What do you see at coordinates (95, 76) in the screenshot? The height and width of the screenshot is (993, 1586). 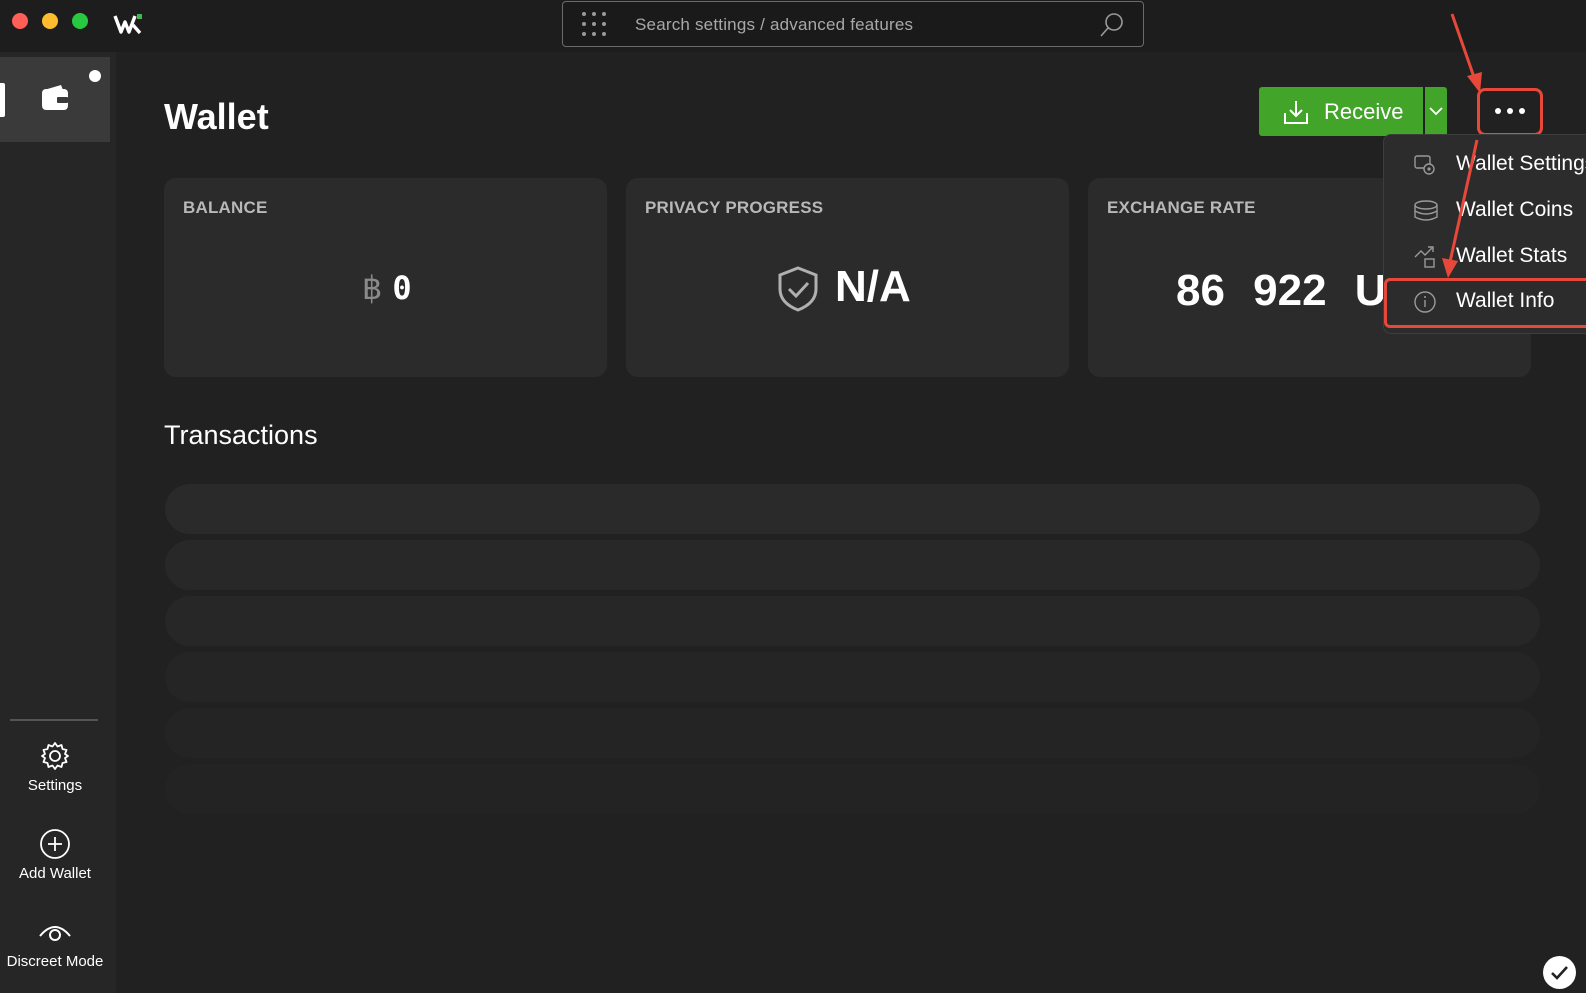 I see `notification-dot` at bounding box center [95, 76].